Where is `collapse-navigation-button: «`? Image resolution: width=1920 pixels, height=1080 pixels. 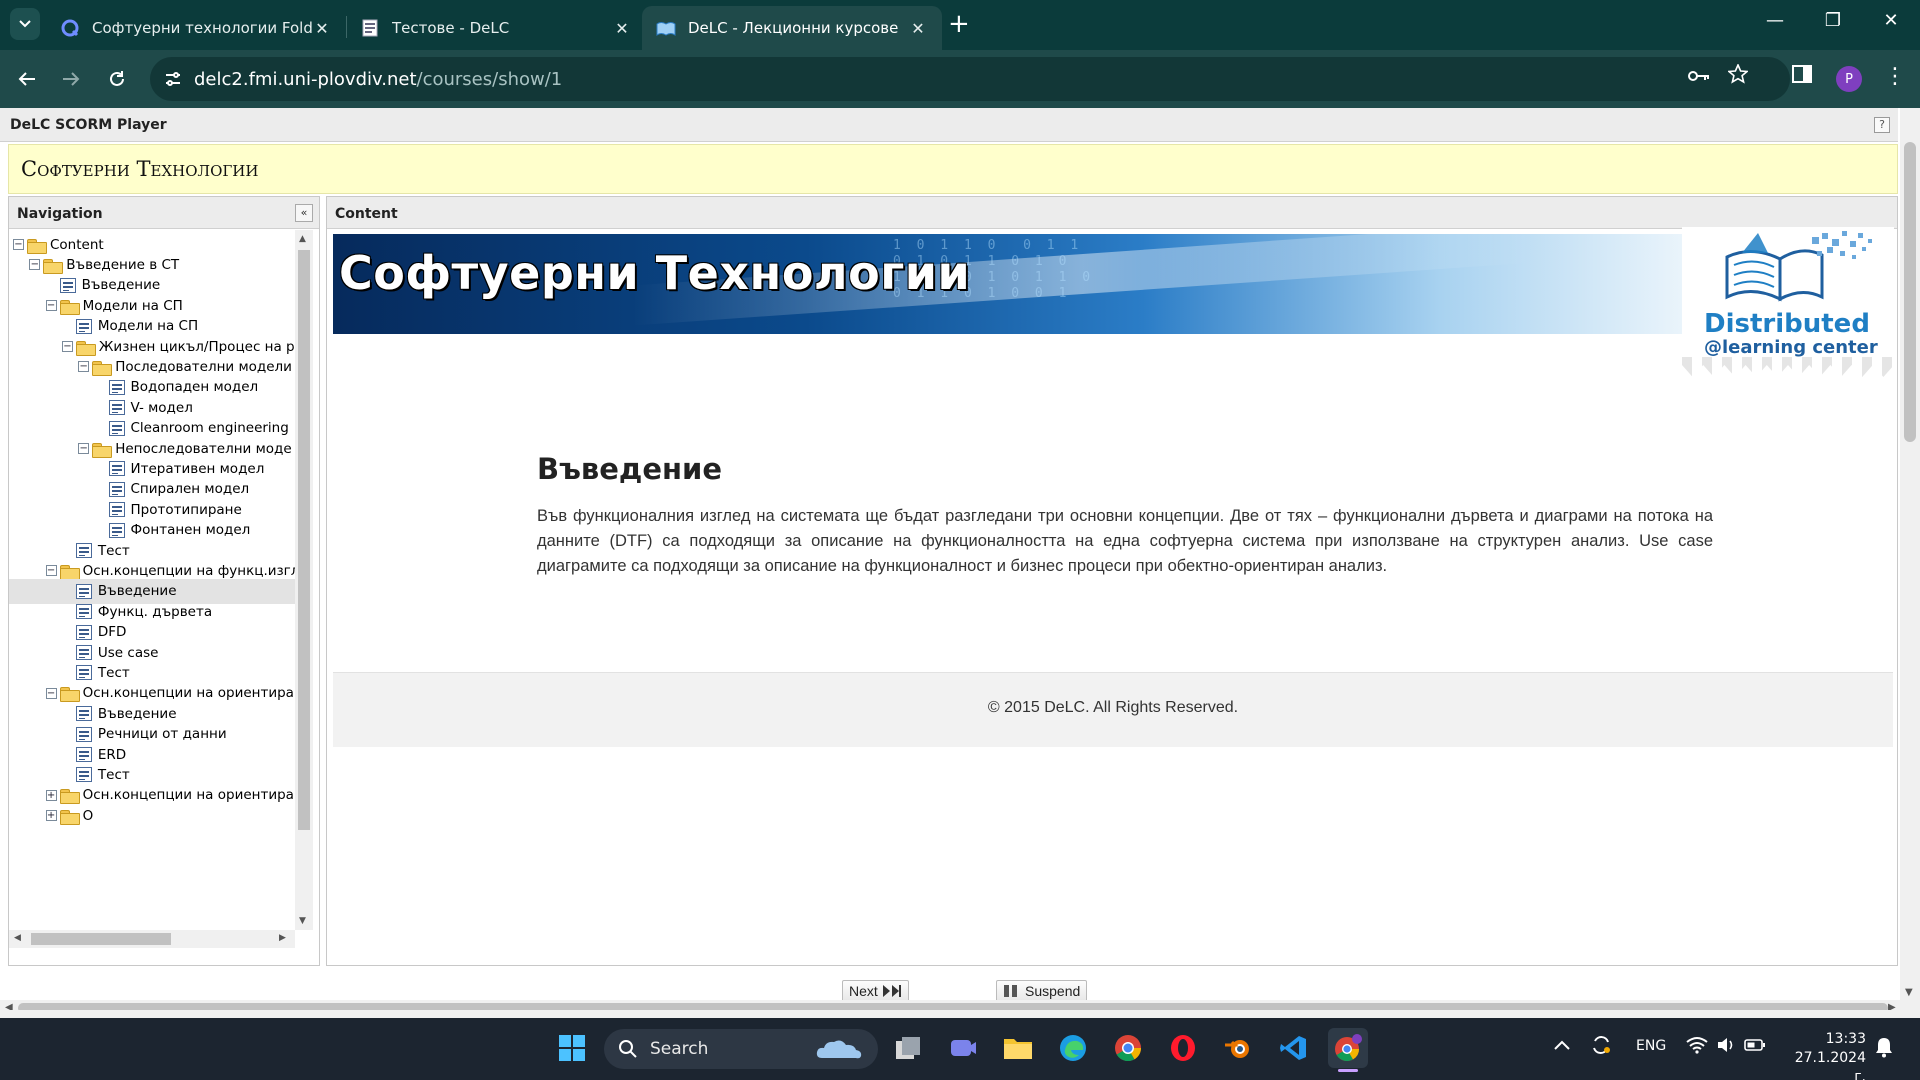
collapse-navigation-button: « is located at coordinates (304, 213).